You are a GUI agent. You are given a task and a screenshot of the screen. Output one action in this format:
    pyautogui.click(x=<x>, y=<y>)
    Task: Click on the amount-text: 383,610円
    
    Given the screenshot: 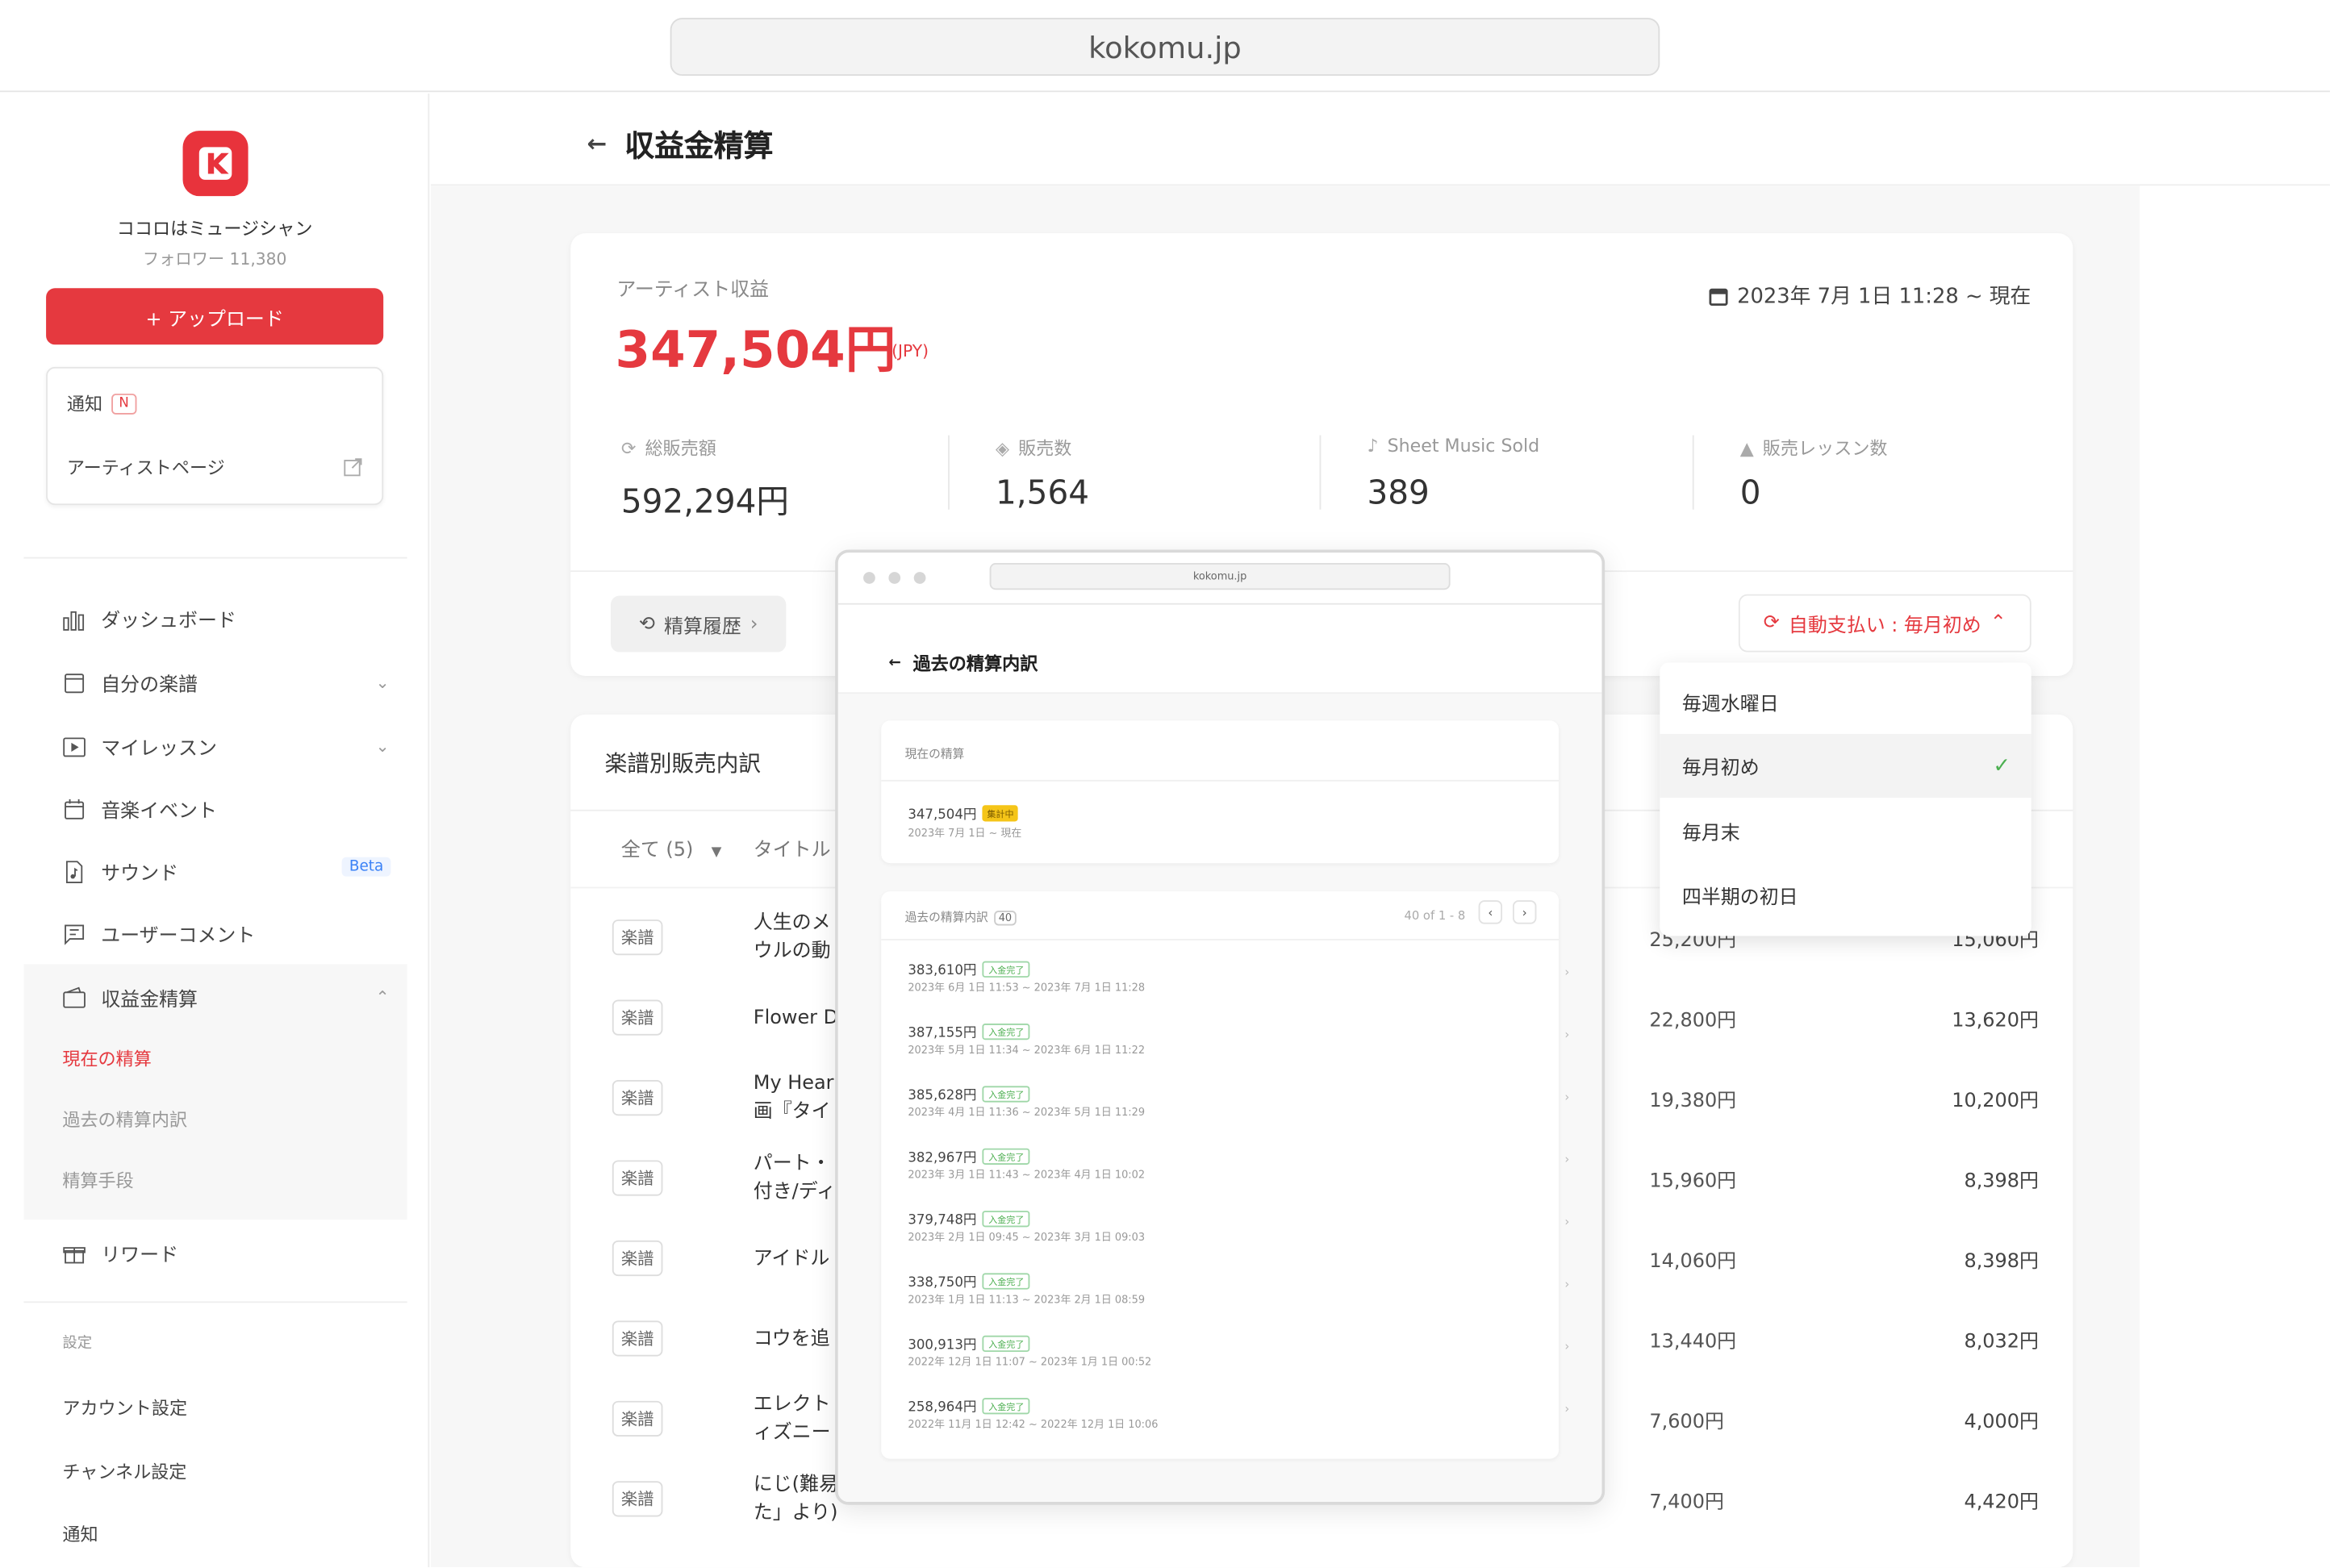 What is the action you would take?
    pyautogui.click(x=942, y=971)
    